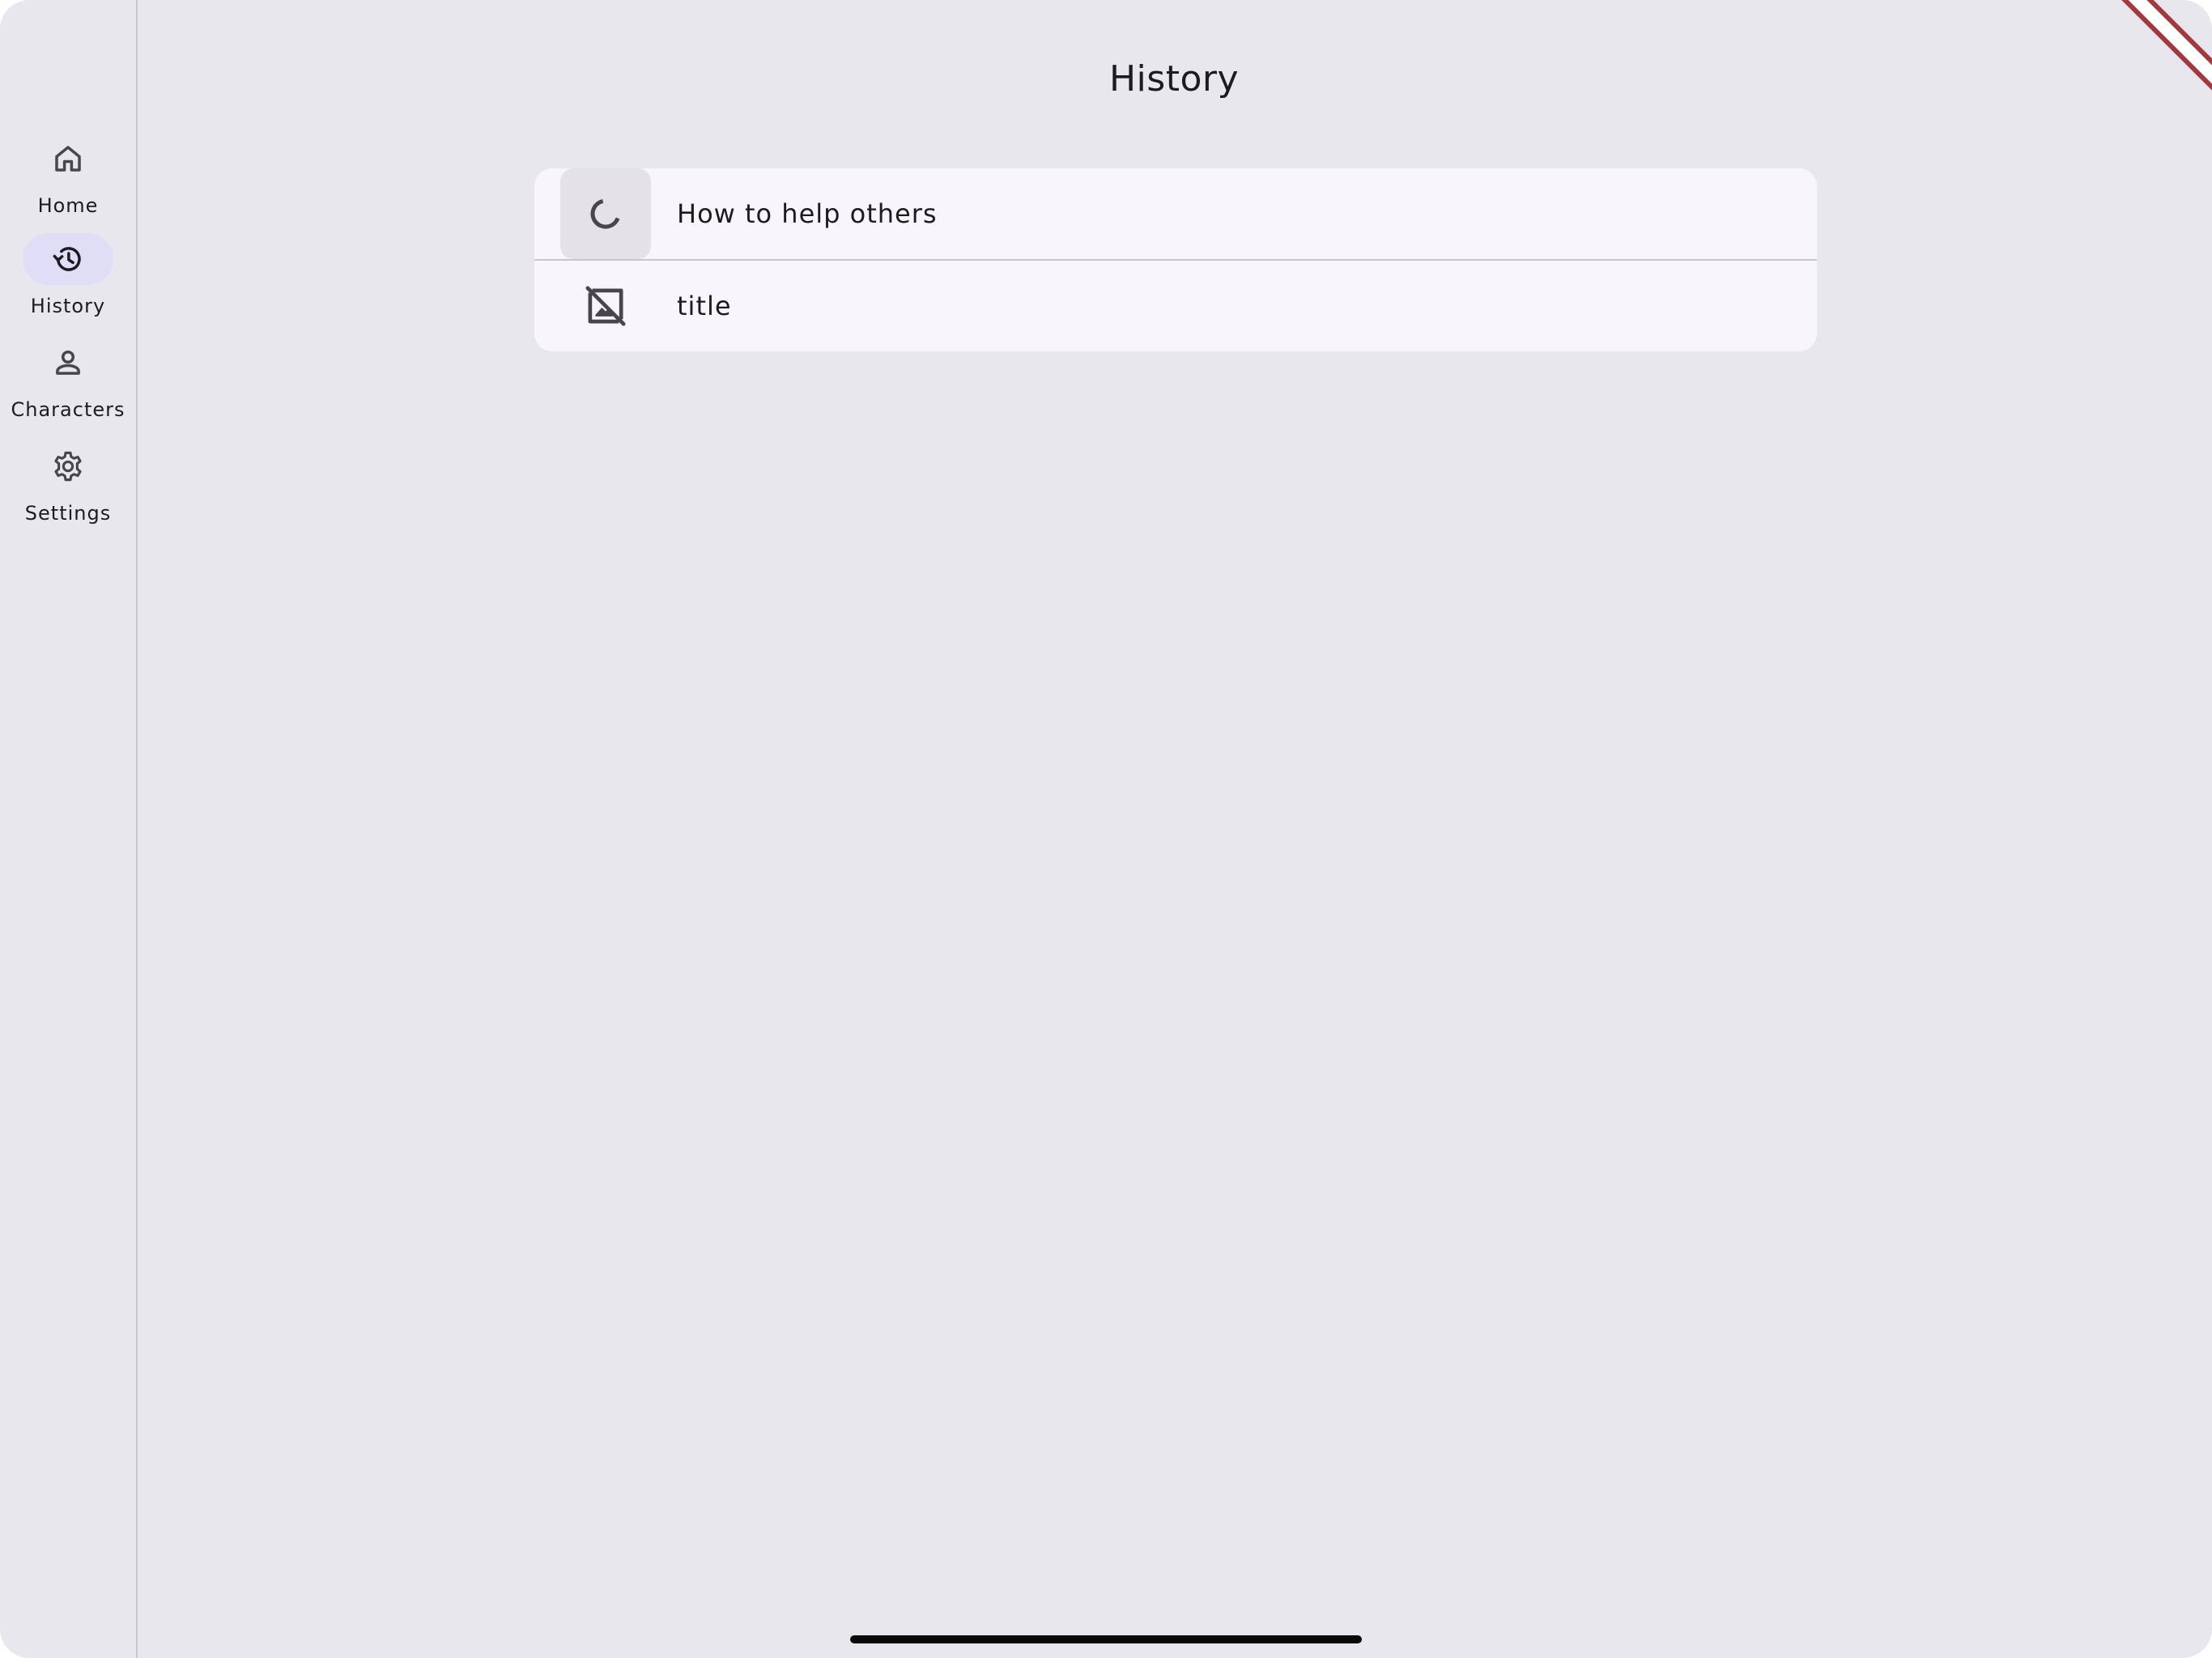 Image resolution: width=2212 pixels, height=1658 pixels. I want to click on nav-item-label: Characters, so click(68, 409).